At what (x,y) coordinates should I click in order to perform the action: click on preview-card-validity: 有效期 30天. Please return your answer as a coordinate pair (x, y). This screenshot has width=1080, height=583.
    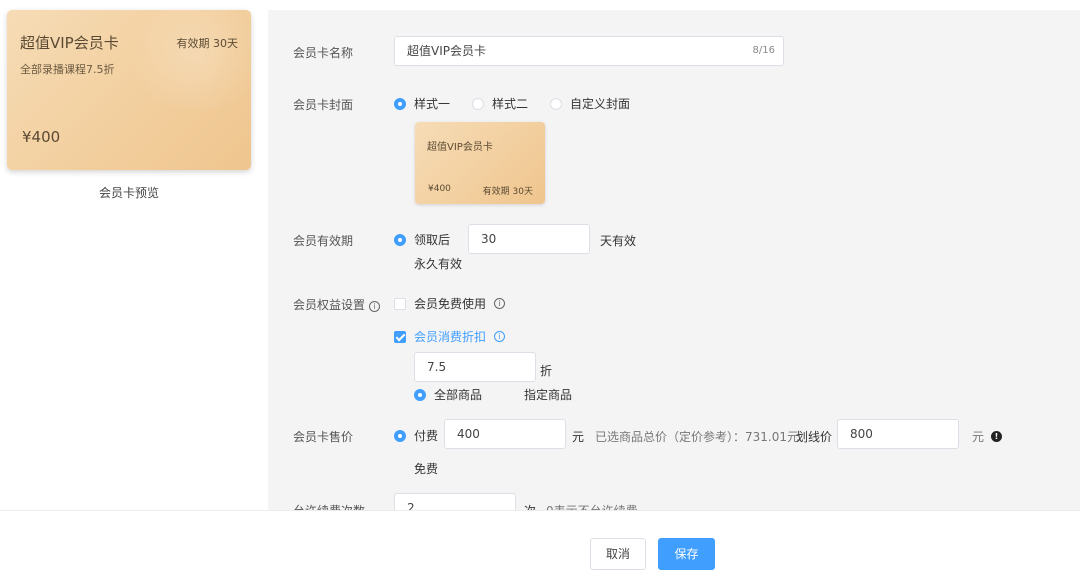
    Looking at the image, I should click on (207, 43).